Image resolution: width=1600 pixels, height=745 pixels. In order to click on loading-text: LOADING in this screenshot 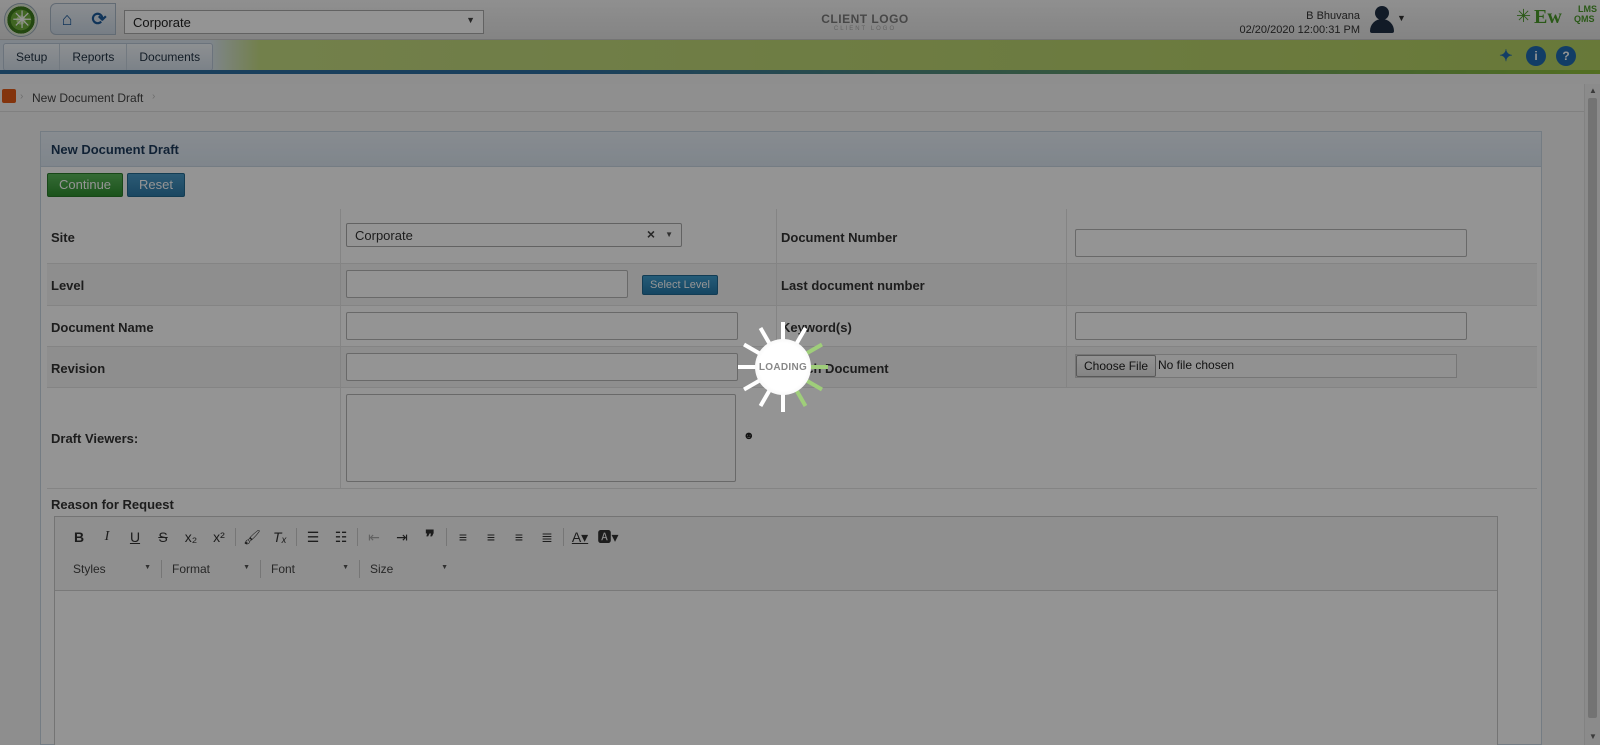, I will do `click(783, 367)`.